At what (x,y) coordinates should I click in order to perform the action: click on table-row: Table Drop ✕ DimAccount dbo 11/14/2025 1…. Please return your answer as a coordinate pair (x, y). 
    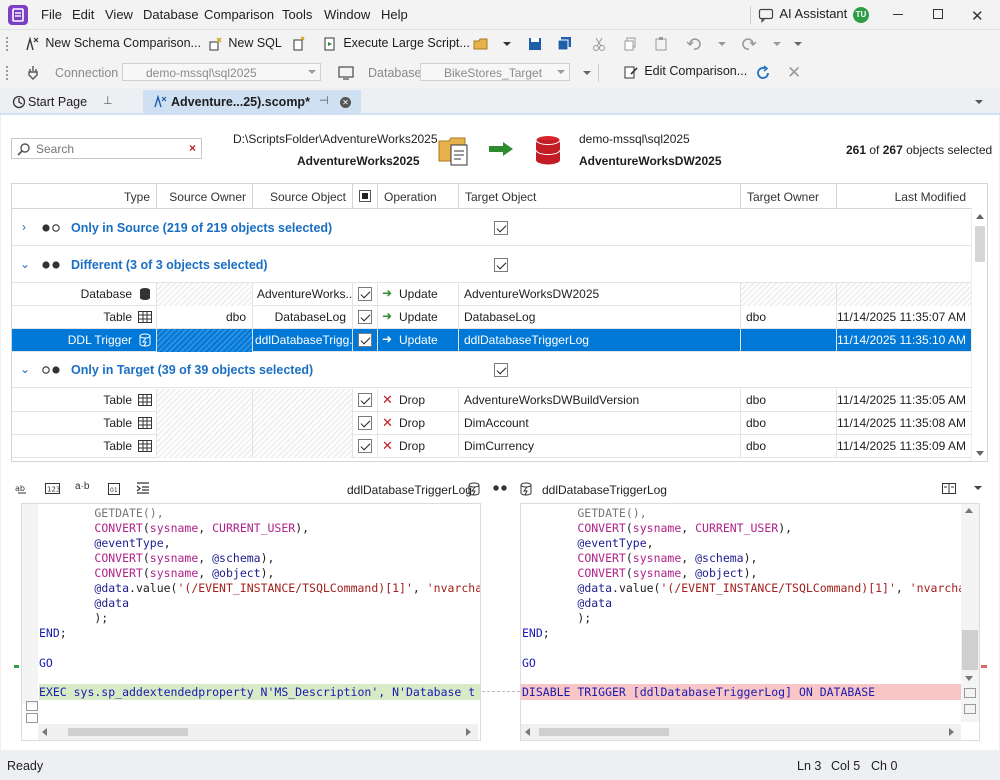
    Looking at the image, I should click on (492, 423).